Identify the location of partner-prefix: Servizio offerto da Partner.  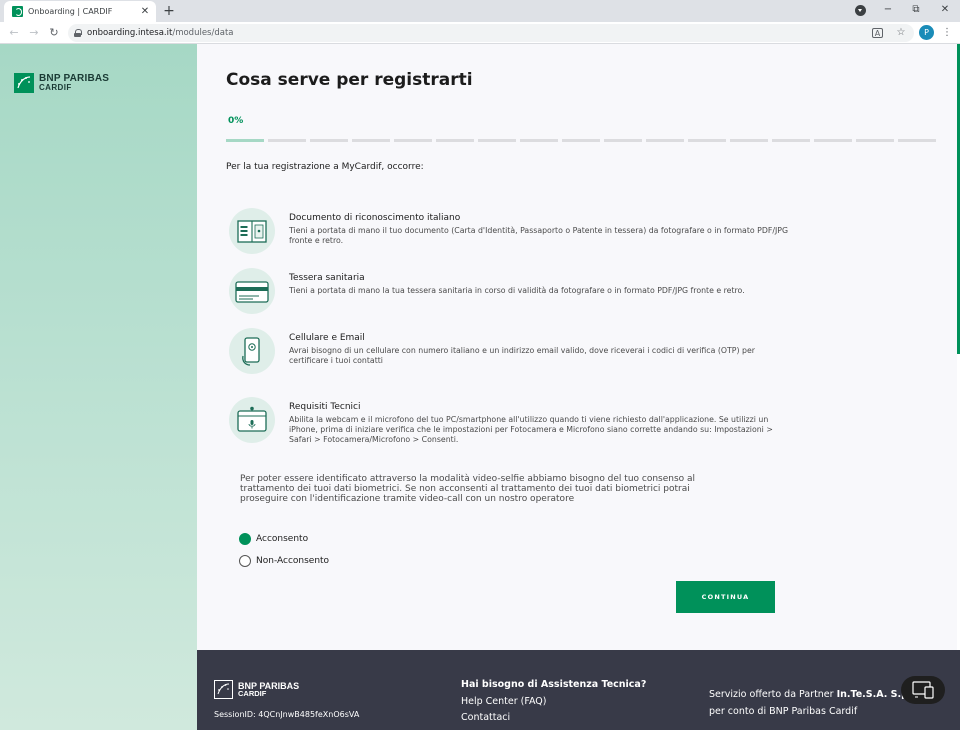
(773, 694).